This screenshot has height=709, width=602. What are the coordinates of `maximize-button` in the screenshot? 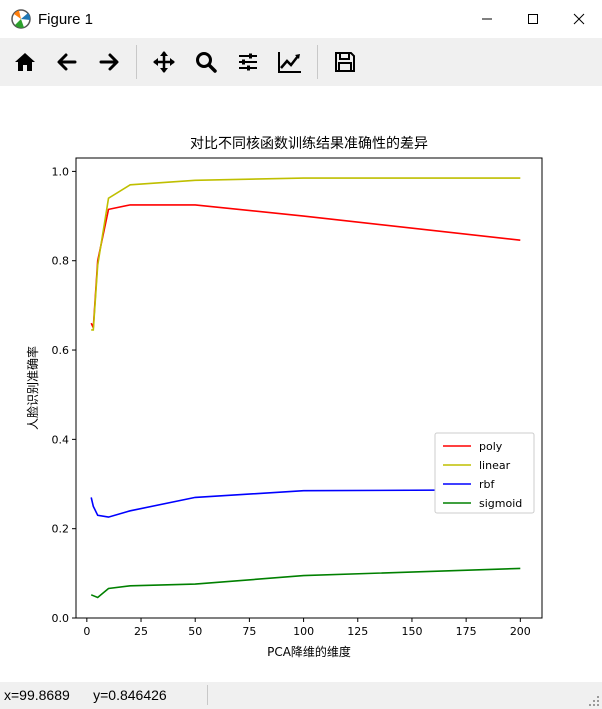 It's located at (533, 19).